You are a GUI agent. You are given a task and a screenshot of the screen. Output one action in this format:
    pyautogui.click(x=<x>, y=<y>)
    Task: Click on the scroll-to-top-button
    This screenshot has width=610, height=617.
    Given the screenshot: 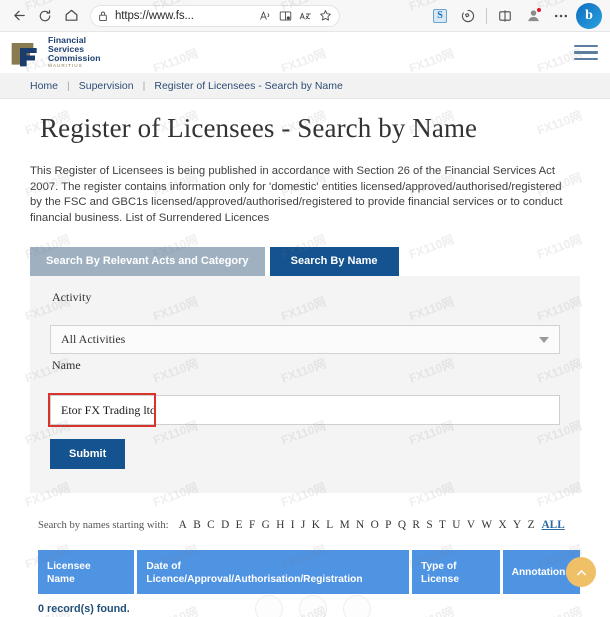 What is the action you would take?
    pyautogui.click(x=581, y=572)
    